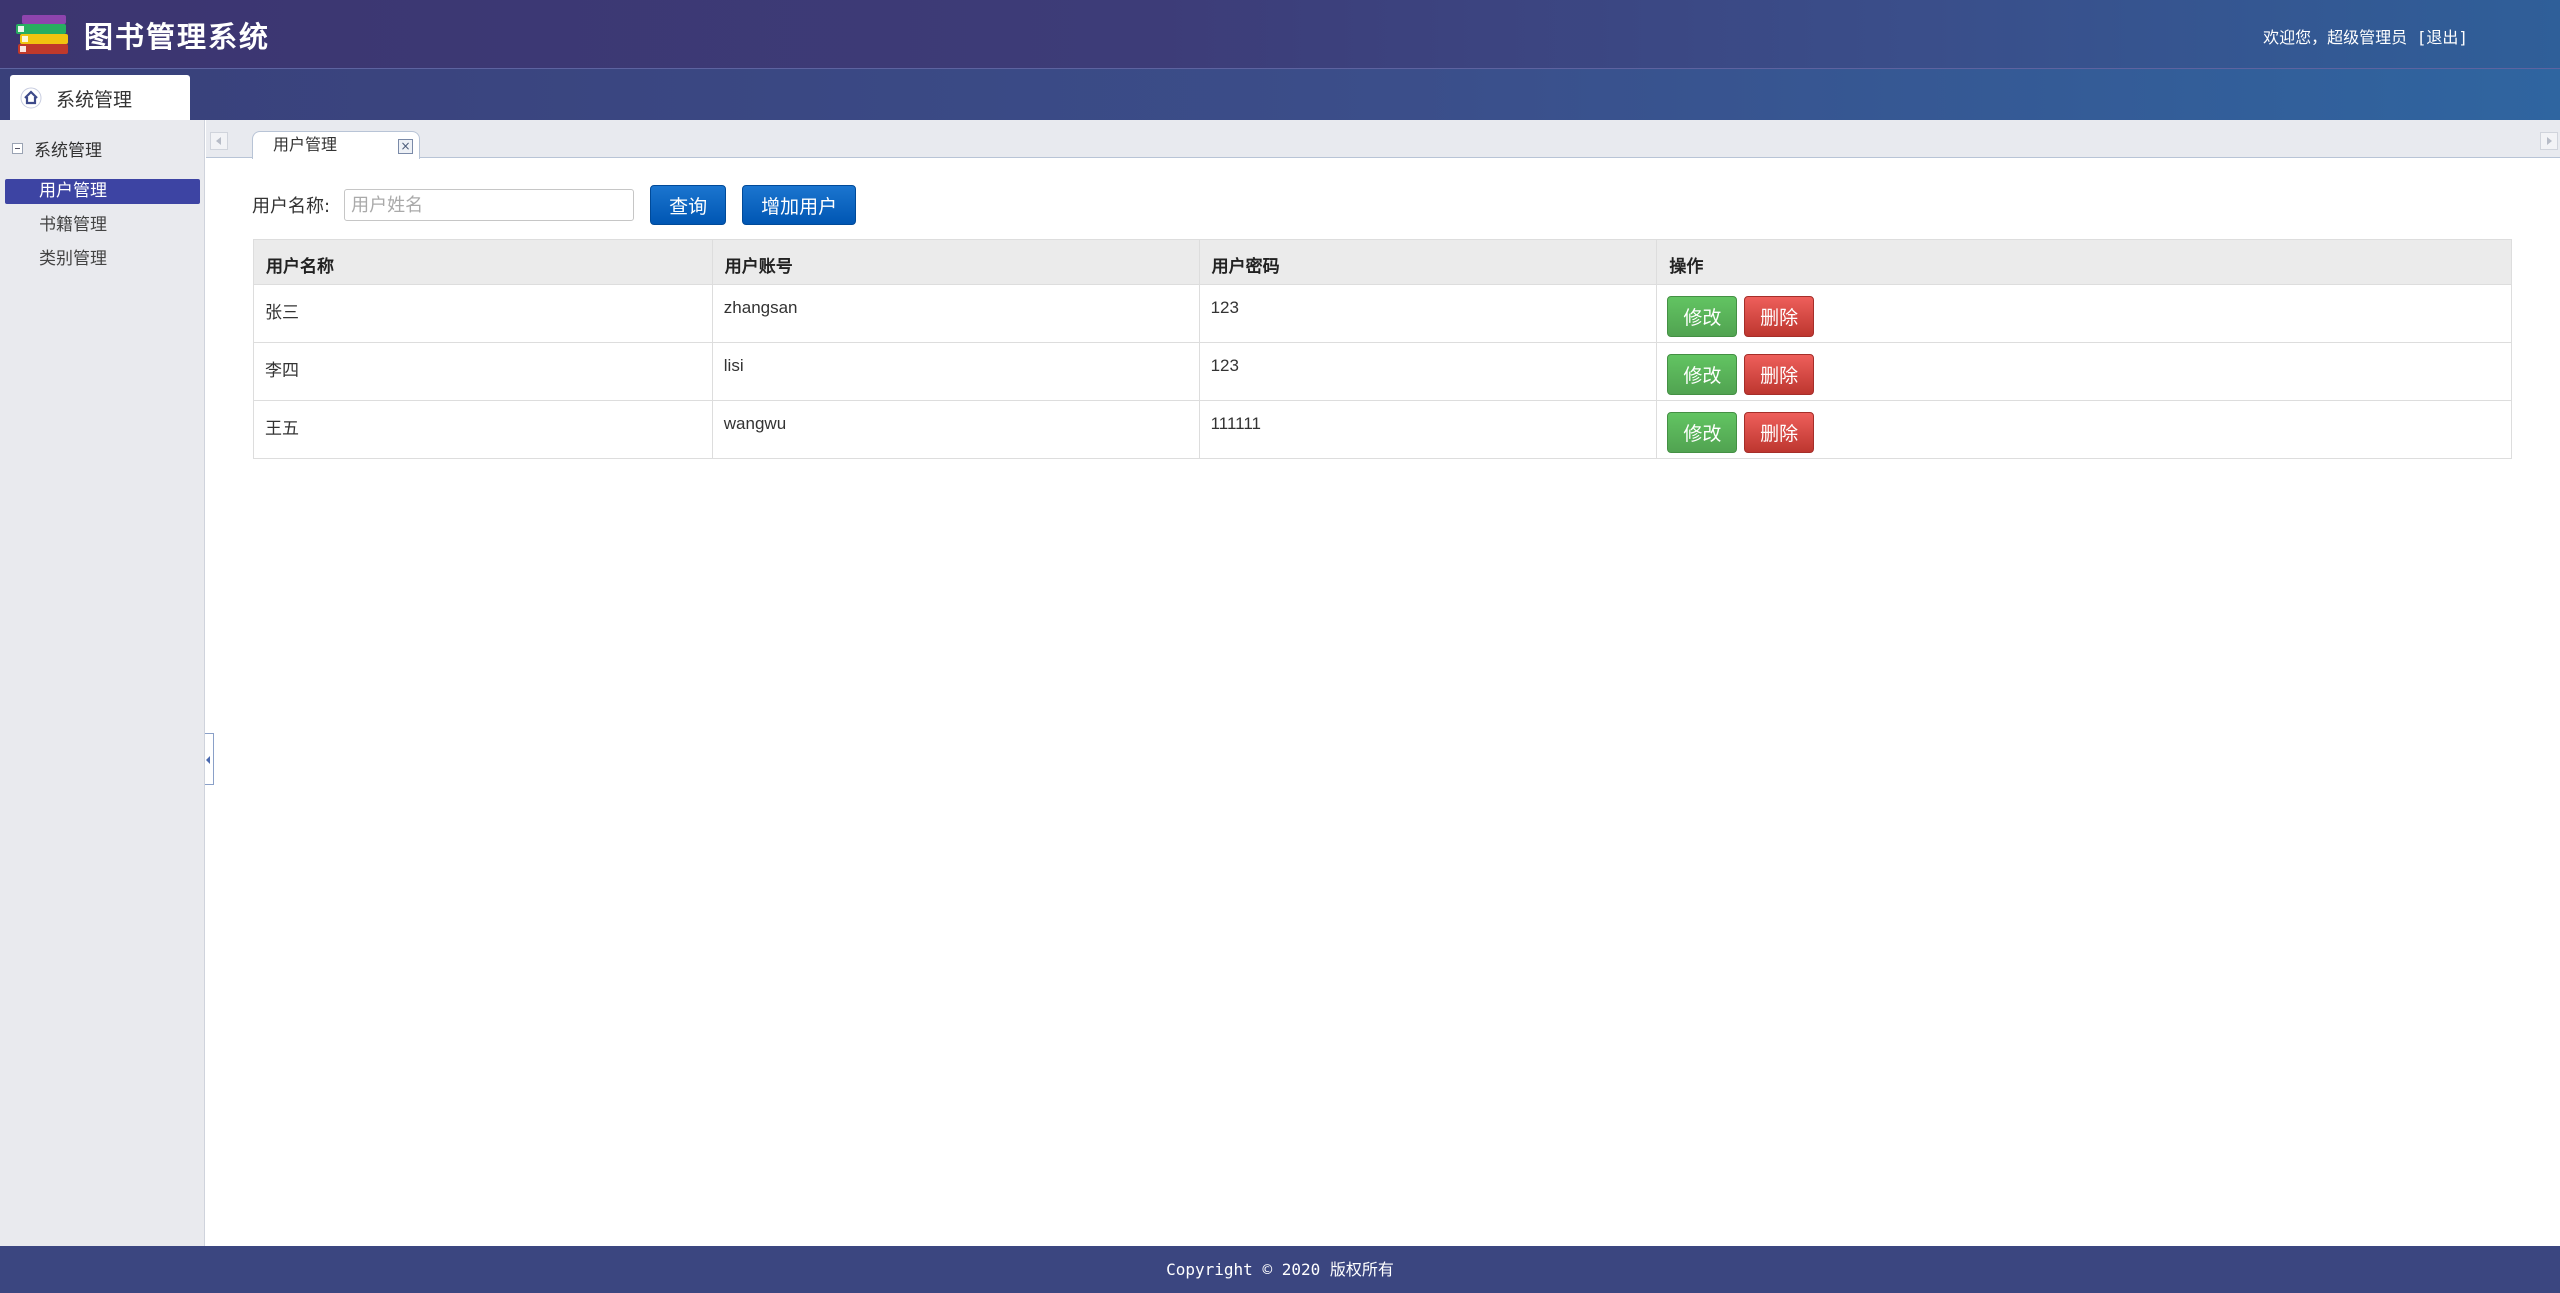  I want to click on nav-tab-system-management: 系统管理, so click(100, 98).